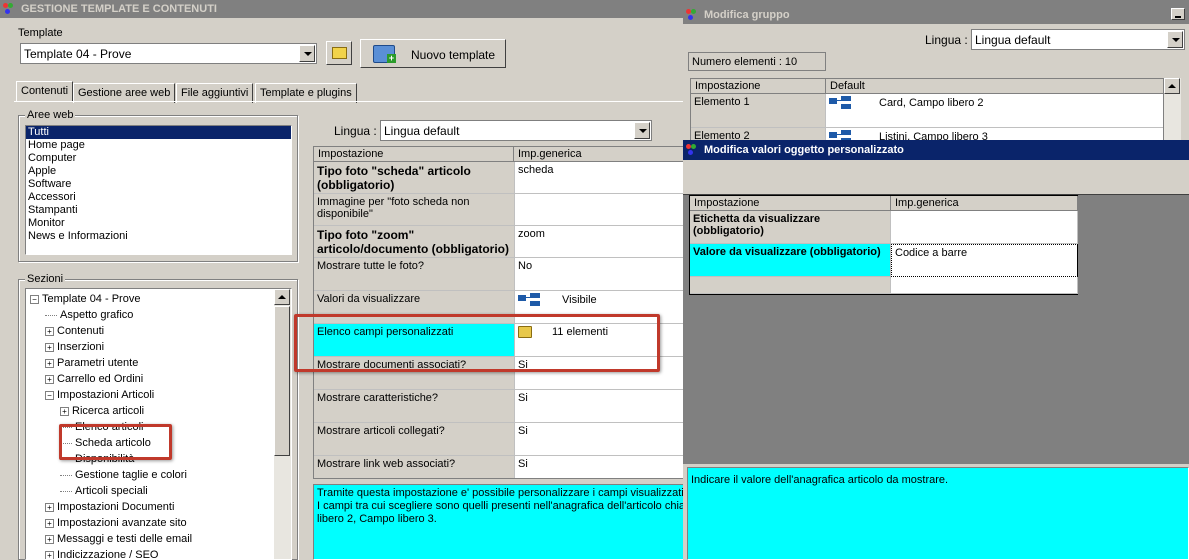 The height and width of the screenshot is (560, 1189). What do you see at coordinates (158, 236) in the screenshot?
I see `aree-web-item: News e Informazioni` at bounding box center [158, 236].